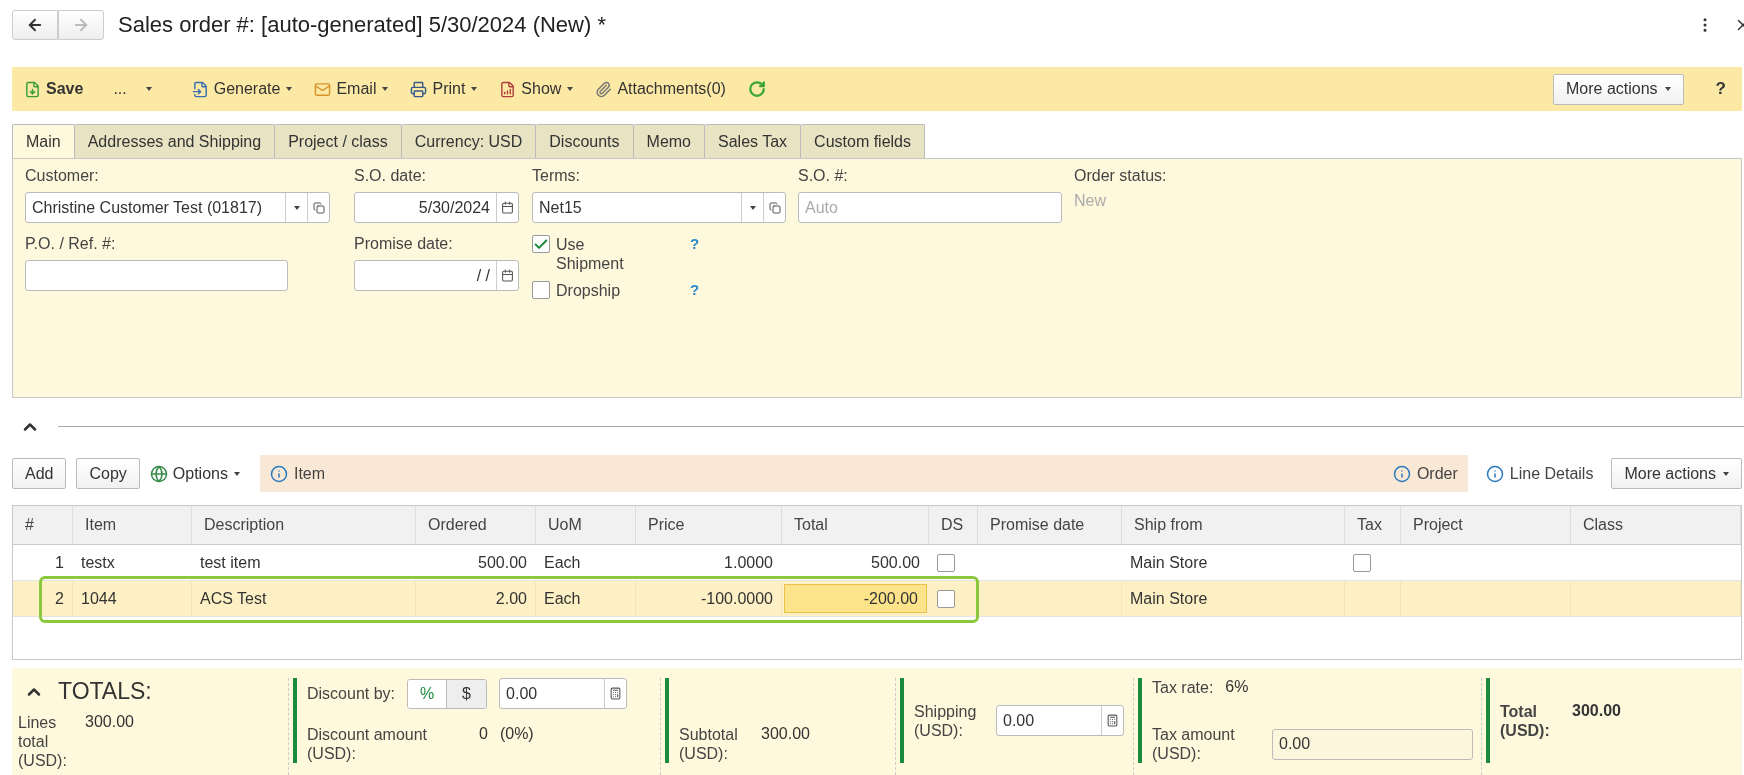 This screenshot has width=1744, height=775. I want to click on column-header: #, so click(43, 525).